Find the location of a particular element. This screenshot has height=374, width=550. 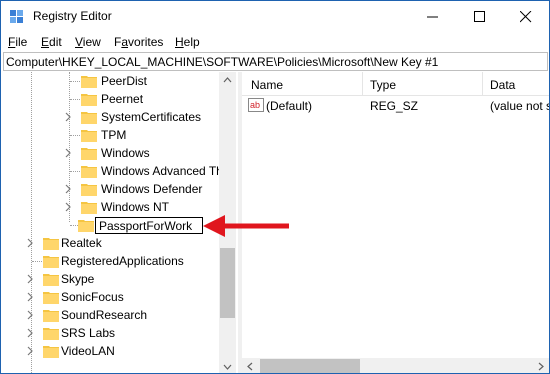

menu-bar: File Edit View Favorites Help is located at coordinates (275, 42).